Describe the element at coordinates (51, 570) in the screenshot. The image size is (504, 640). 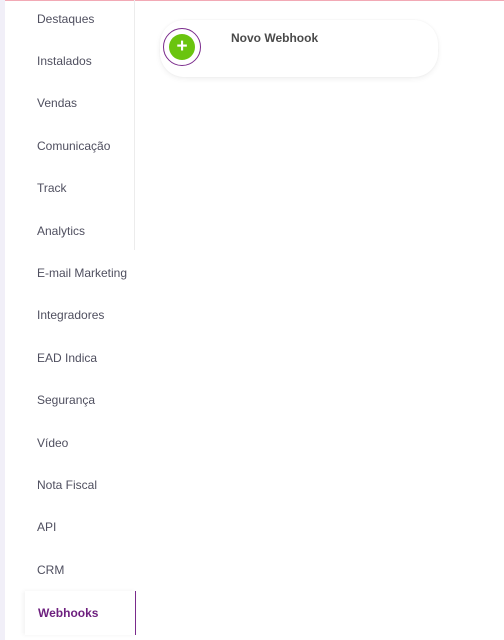
I see `sidebar-item-label: CRM` at that location.